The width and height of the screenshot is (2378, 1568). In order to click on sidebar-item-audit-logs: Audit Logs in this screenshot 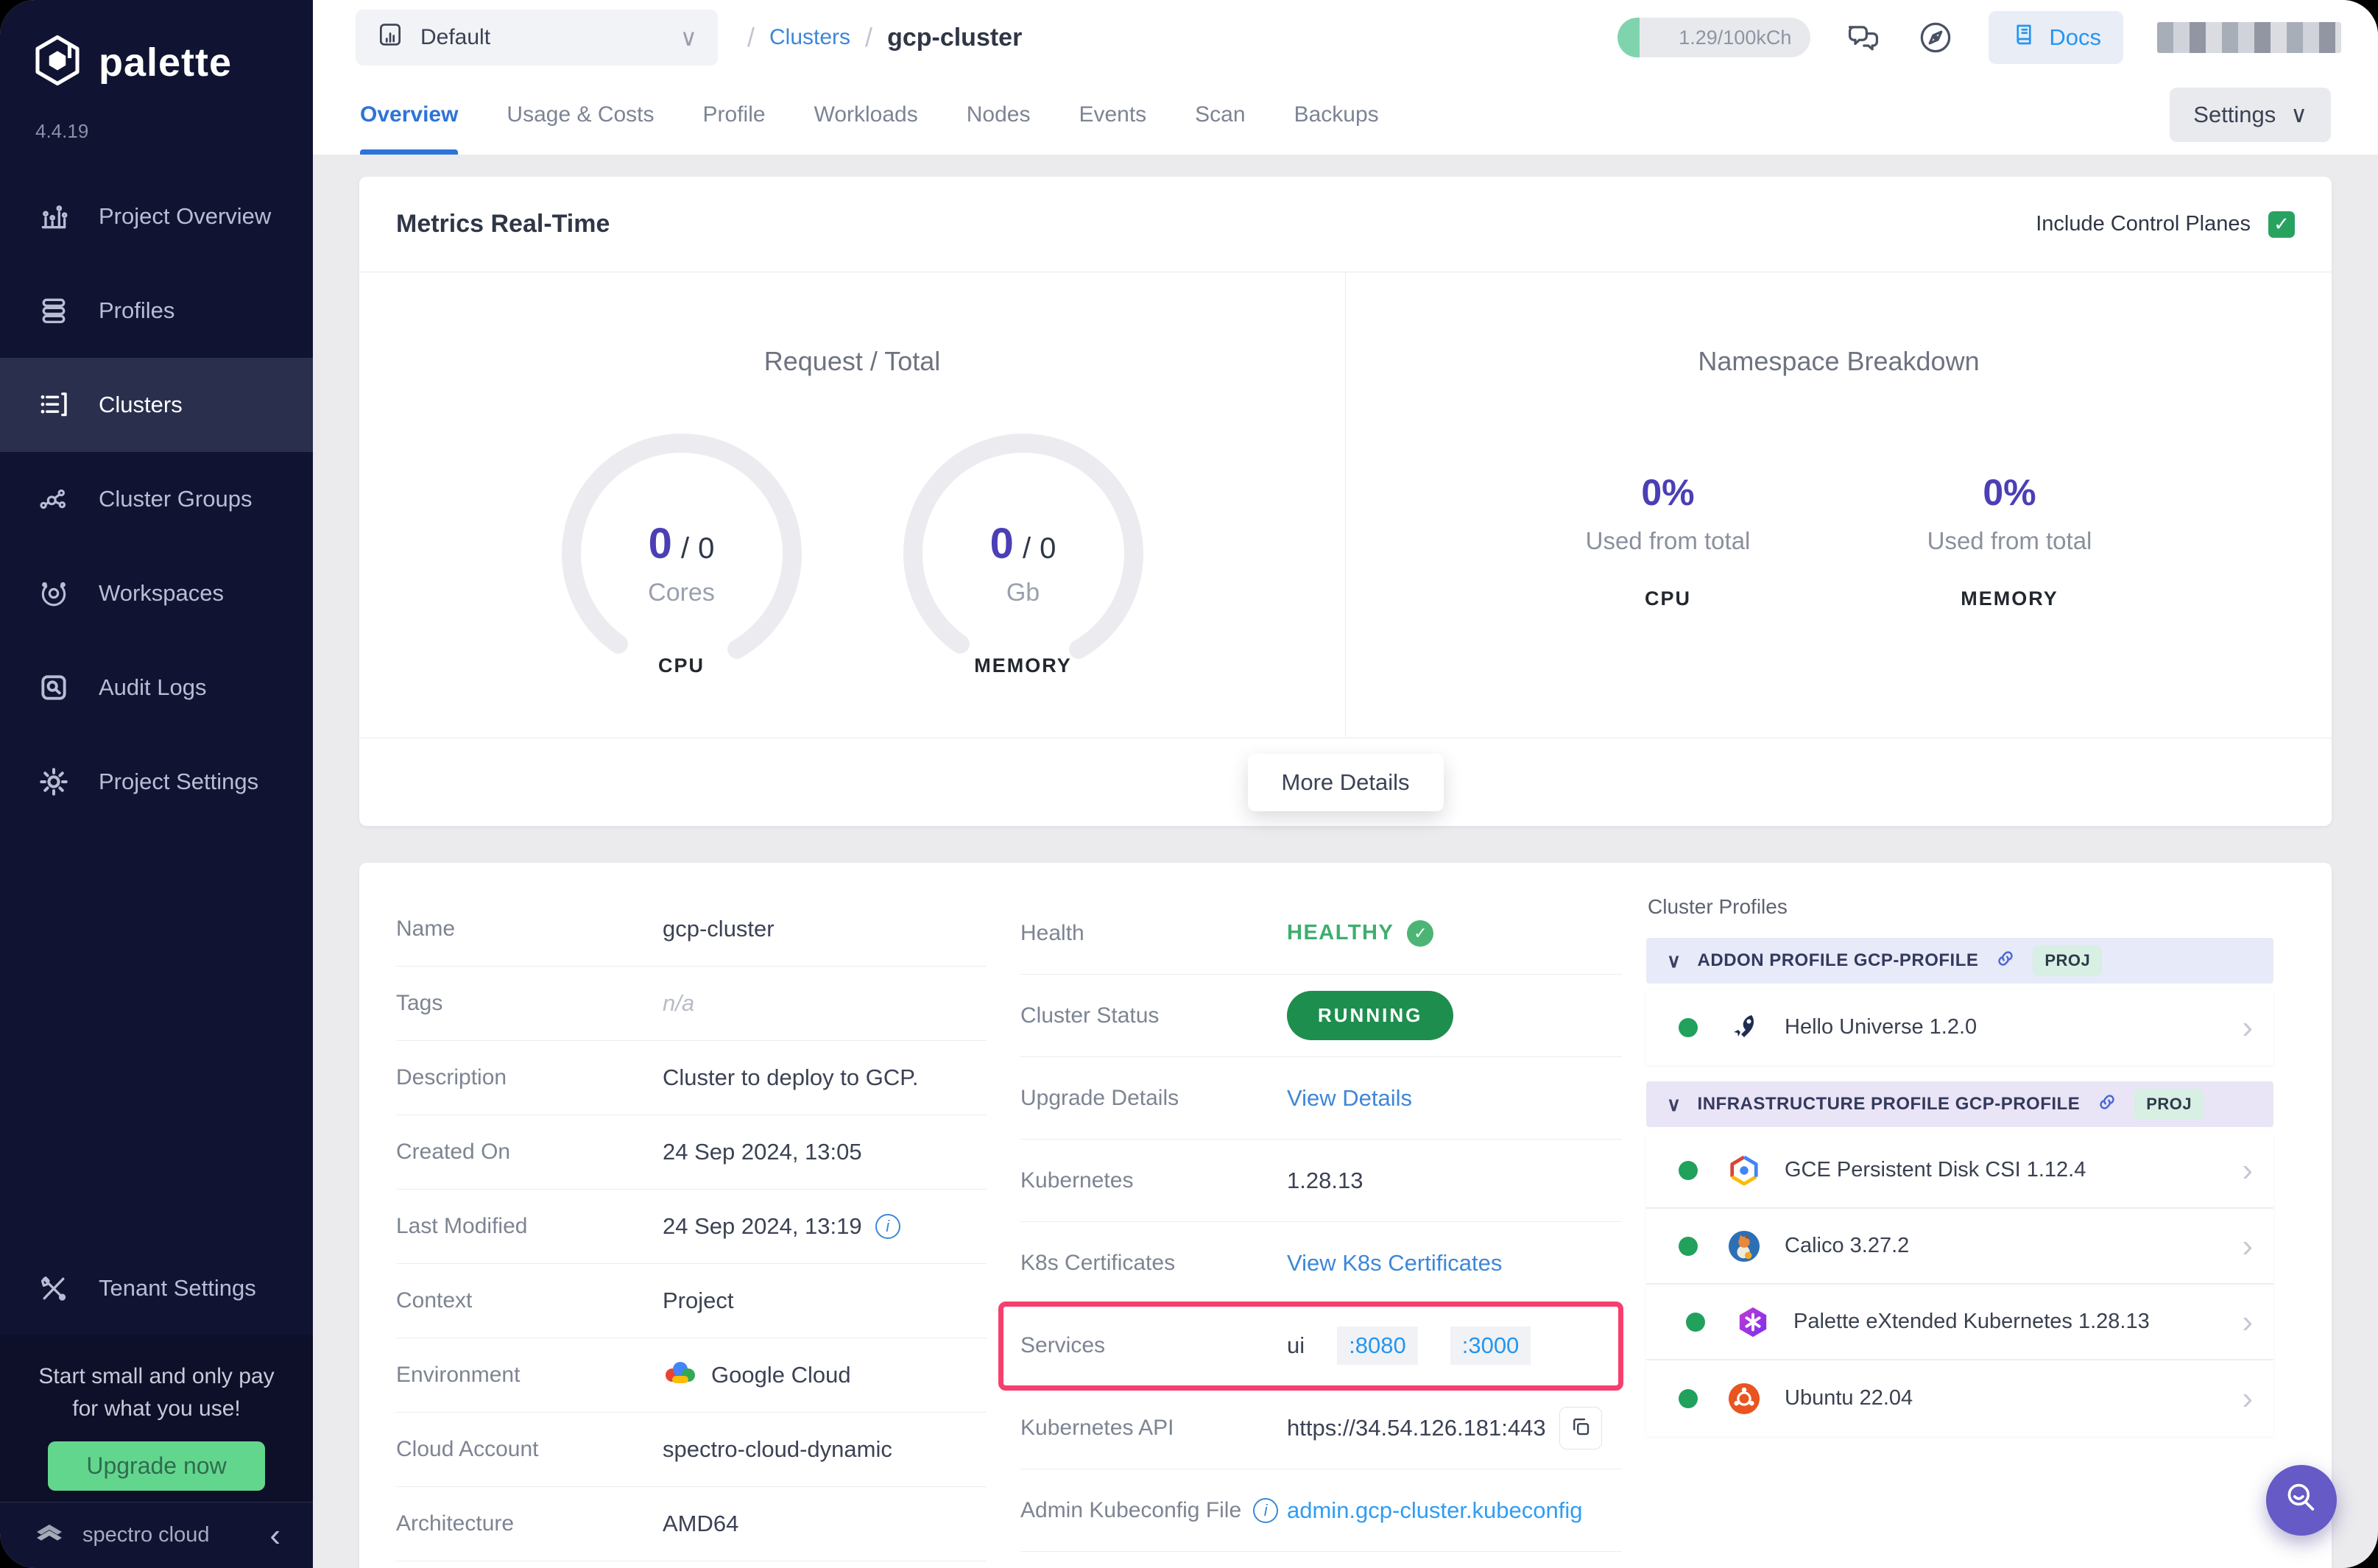, I will do `click(156, 687)`.